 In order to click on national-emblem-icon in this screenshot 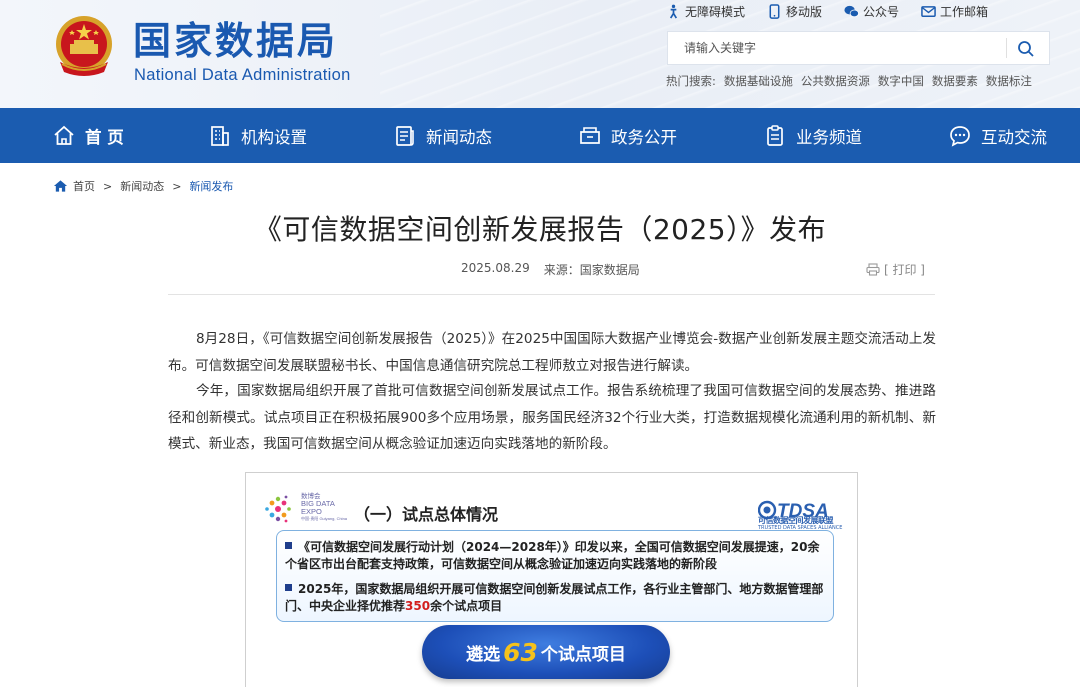, I will do `click(84, 47)`.